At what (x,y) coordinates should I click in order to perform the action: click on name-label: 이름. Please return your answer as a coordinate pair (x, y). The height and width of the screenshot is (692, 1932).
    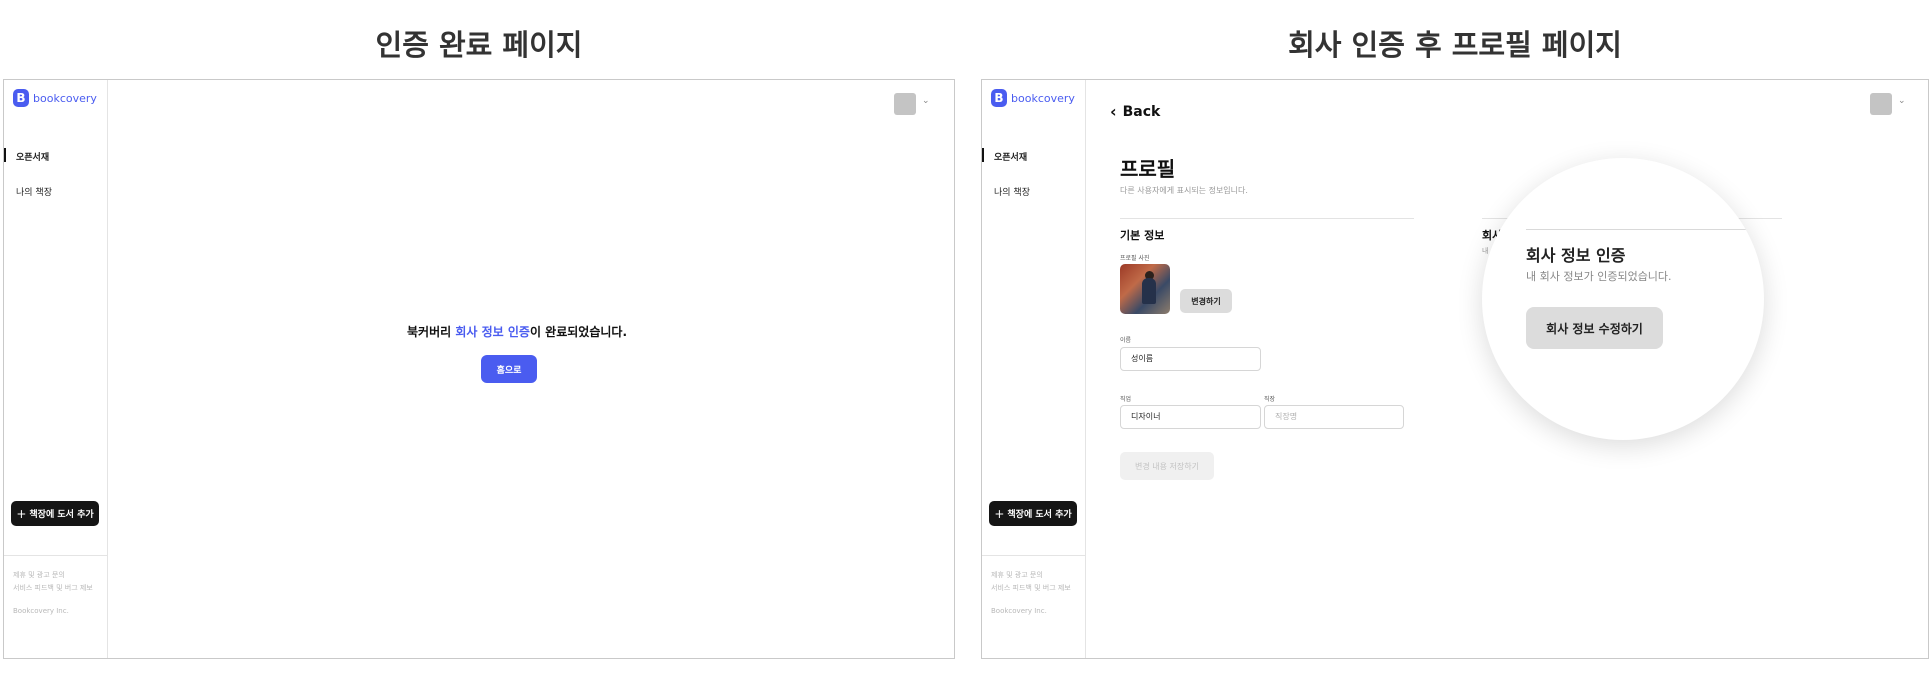
    Looking at the image, I should click on (1126, 340).